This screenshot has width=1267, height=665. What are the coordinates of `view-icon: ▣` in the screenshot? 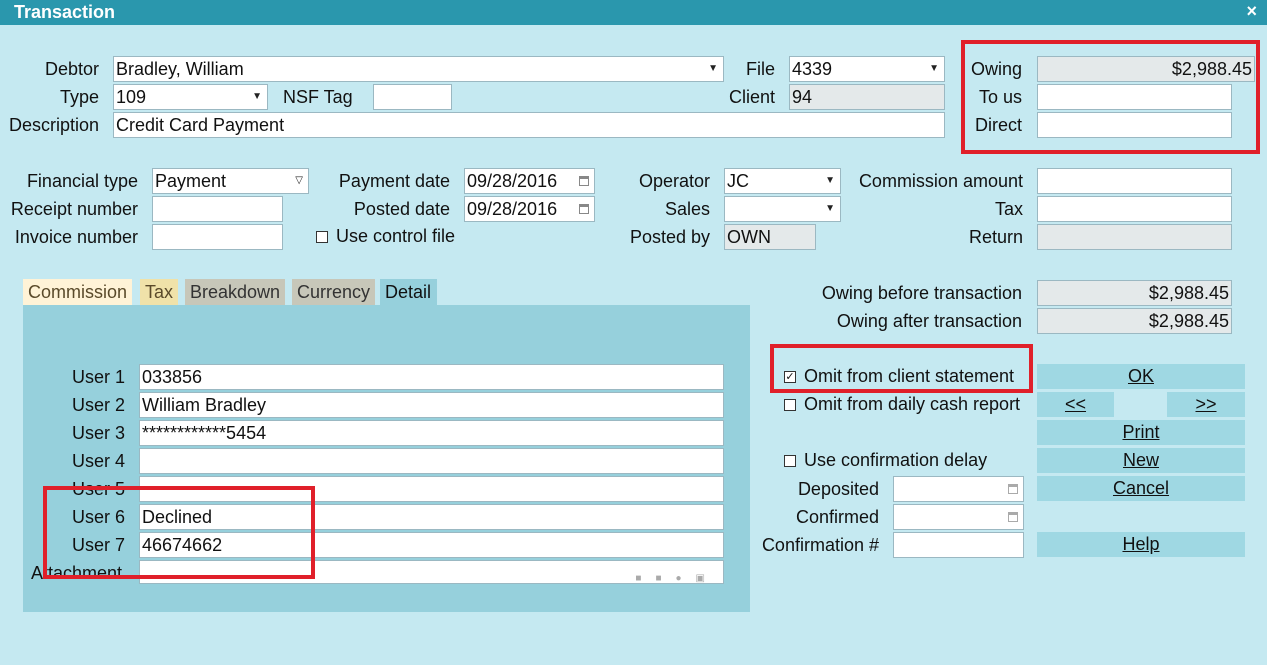 It's located at (707, 578).